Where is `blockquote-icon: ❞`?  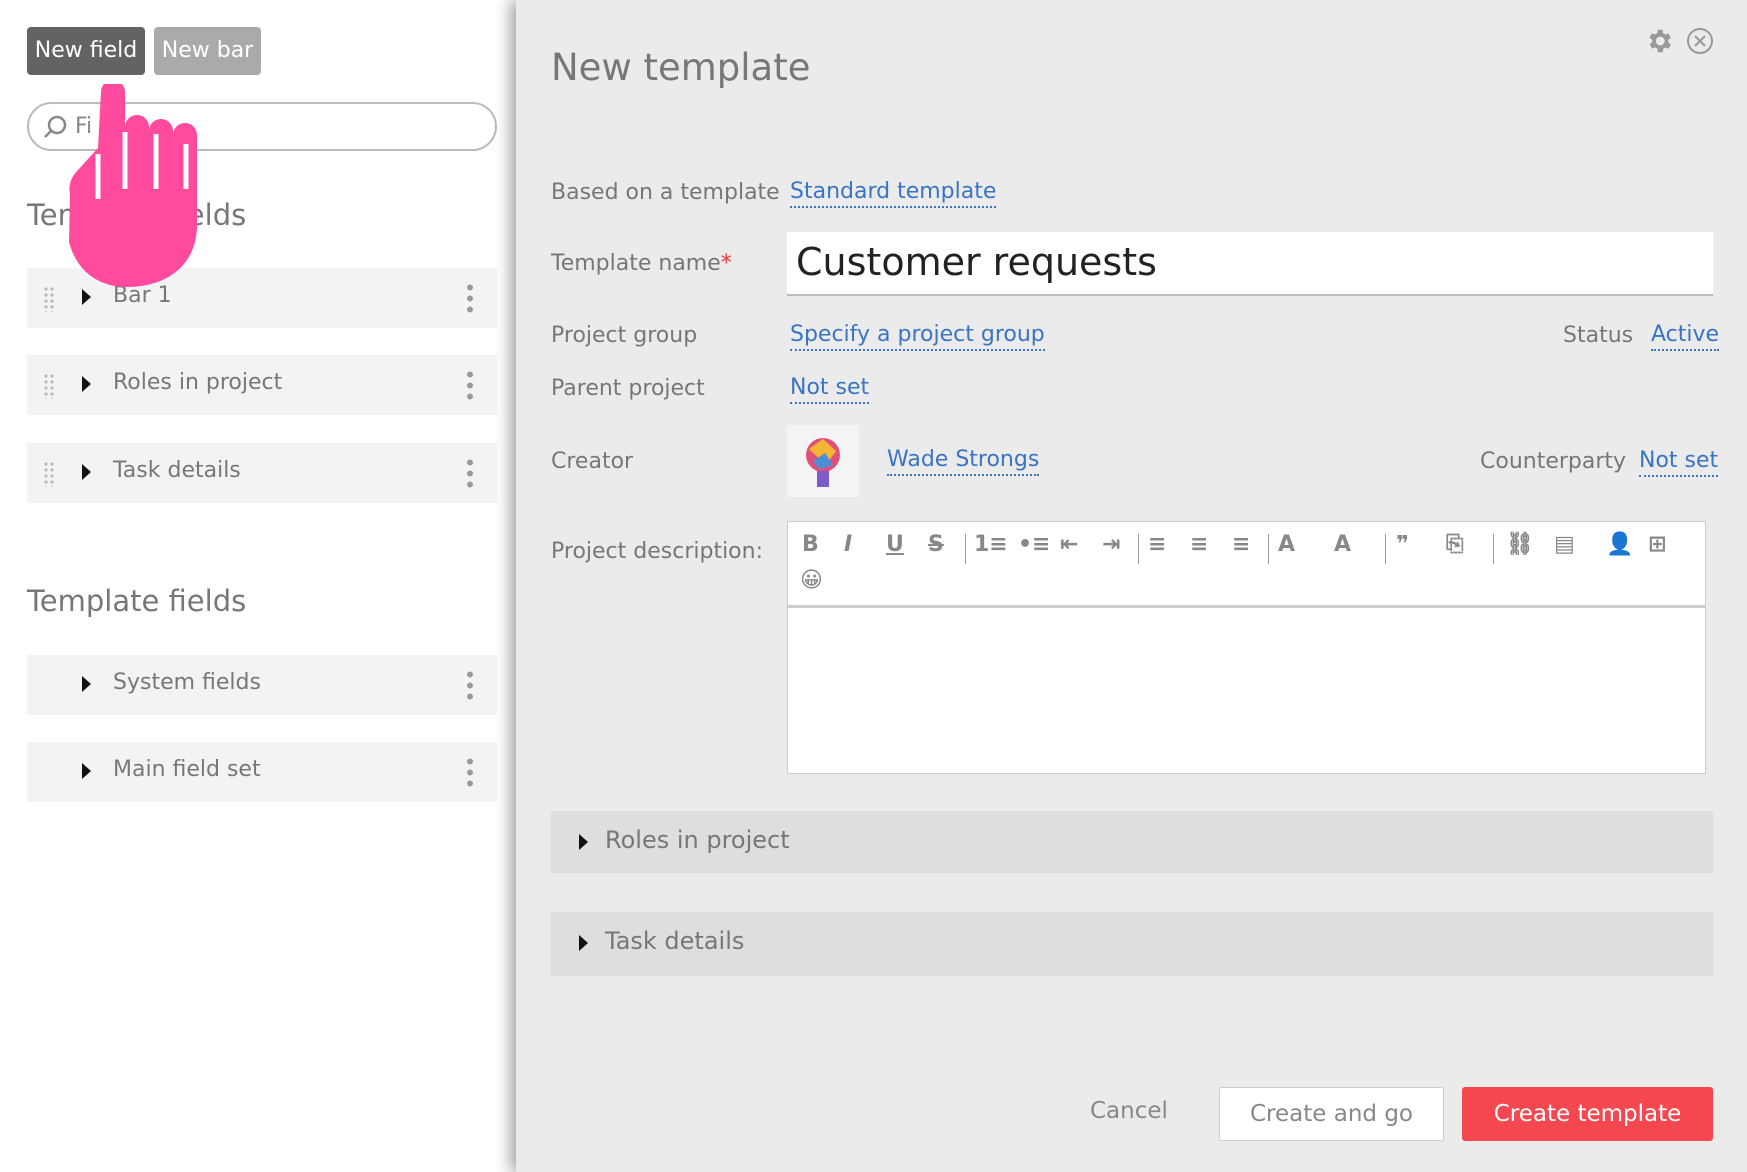 blockquote-icon: ❞ is located at coordinates (1402, 544).